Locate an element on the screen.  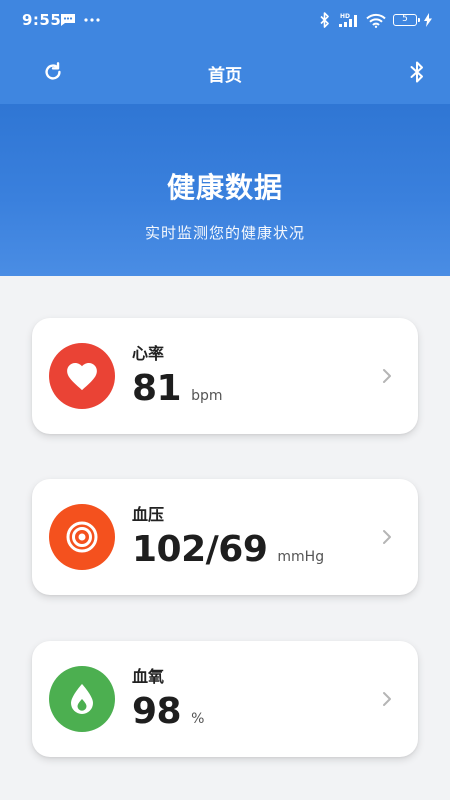
blood-pressure-badge is located at coordinates (82, 537).